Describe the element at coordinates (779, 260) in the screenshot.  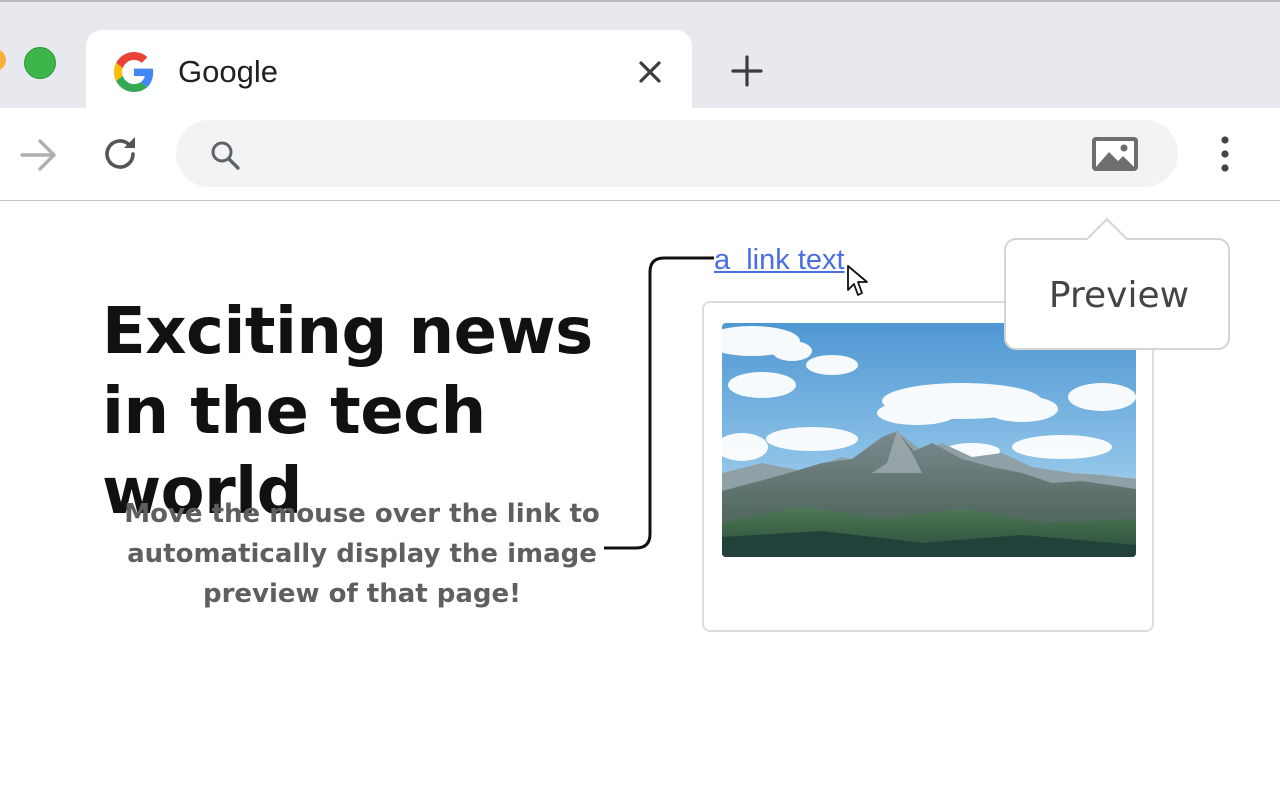
I see `hover-link: a link text` at that location.